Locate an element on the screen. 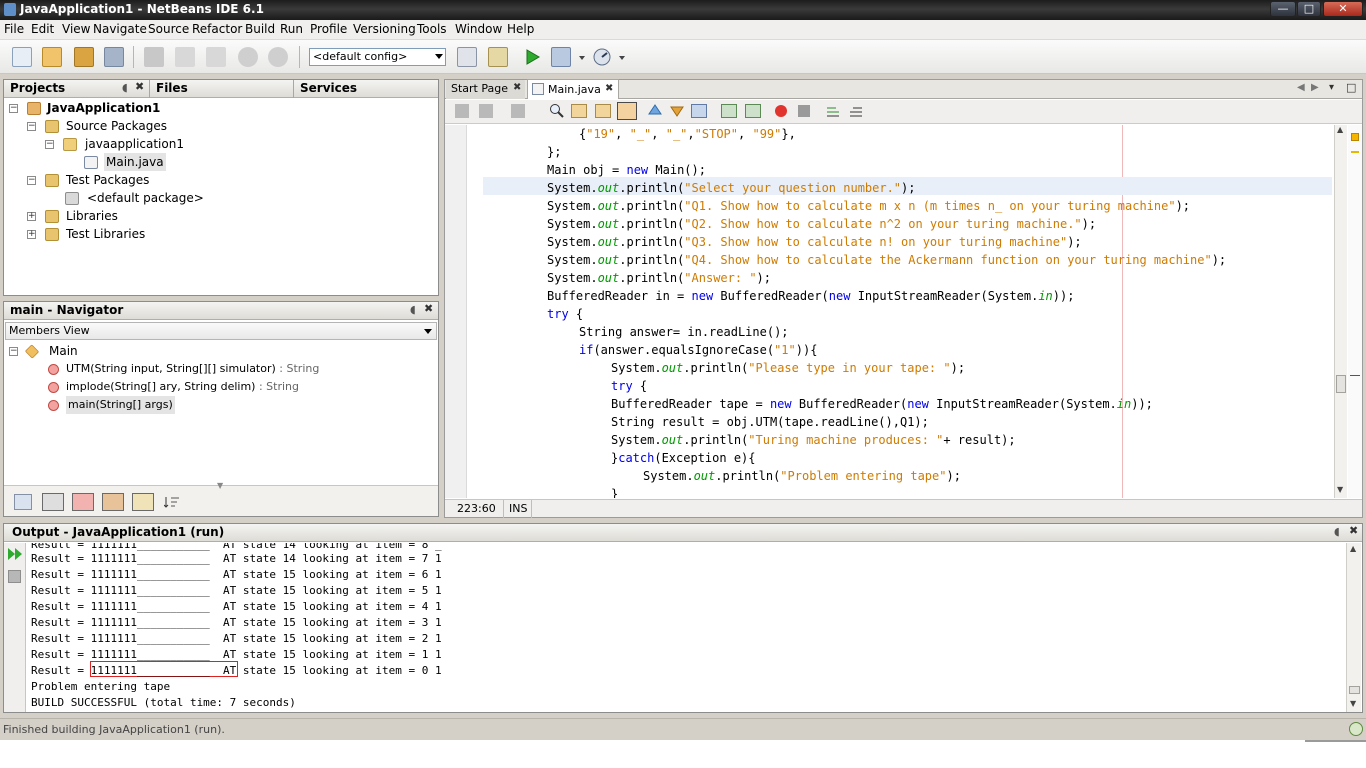 The image size is (1366, 768). shift-left-icon is located at coordinates (729, 111).